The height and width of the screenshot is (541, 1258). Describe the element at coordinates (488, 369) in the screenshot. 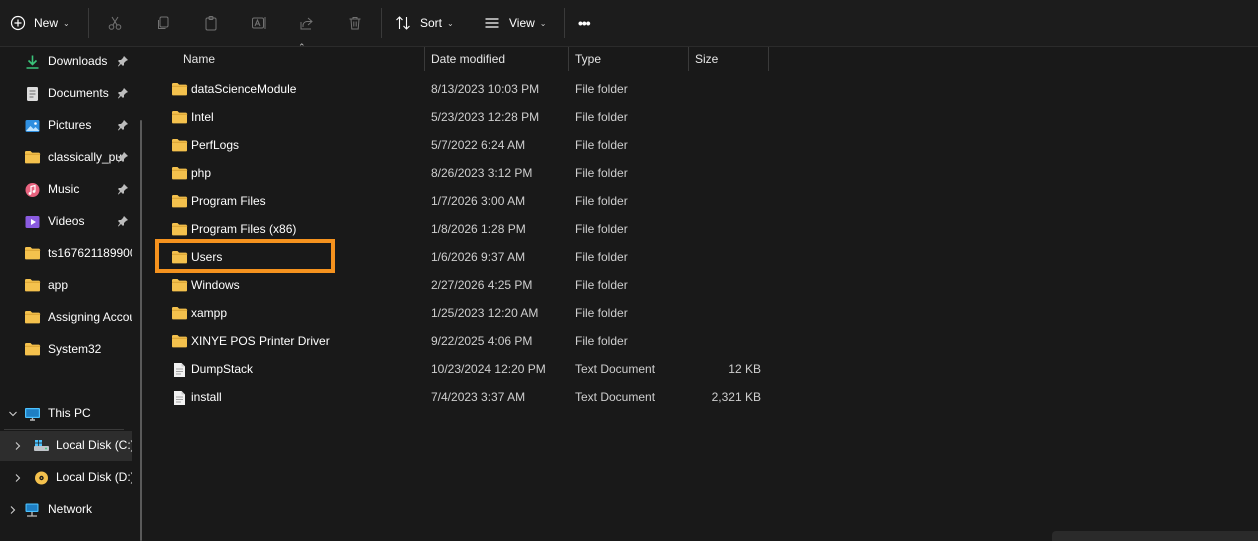

I see `file-date-modified: 10/23/2024 12:20 PM` at that location.